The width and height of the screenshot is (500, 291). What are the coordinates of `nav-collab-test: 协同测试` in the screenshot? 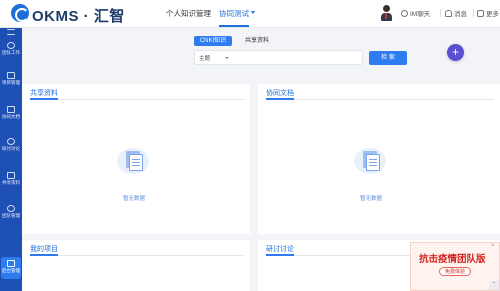 It's located at (234, 13).